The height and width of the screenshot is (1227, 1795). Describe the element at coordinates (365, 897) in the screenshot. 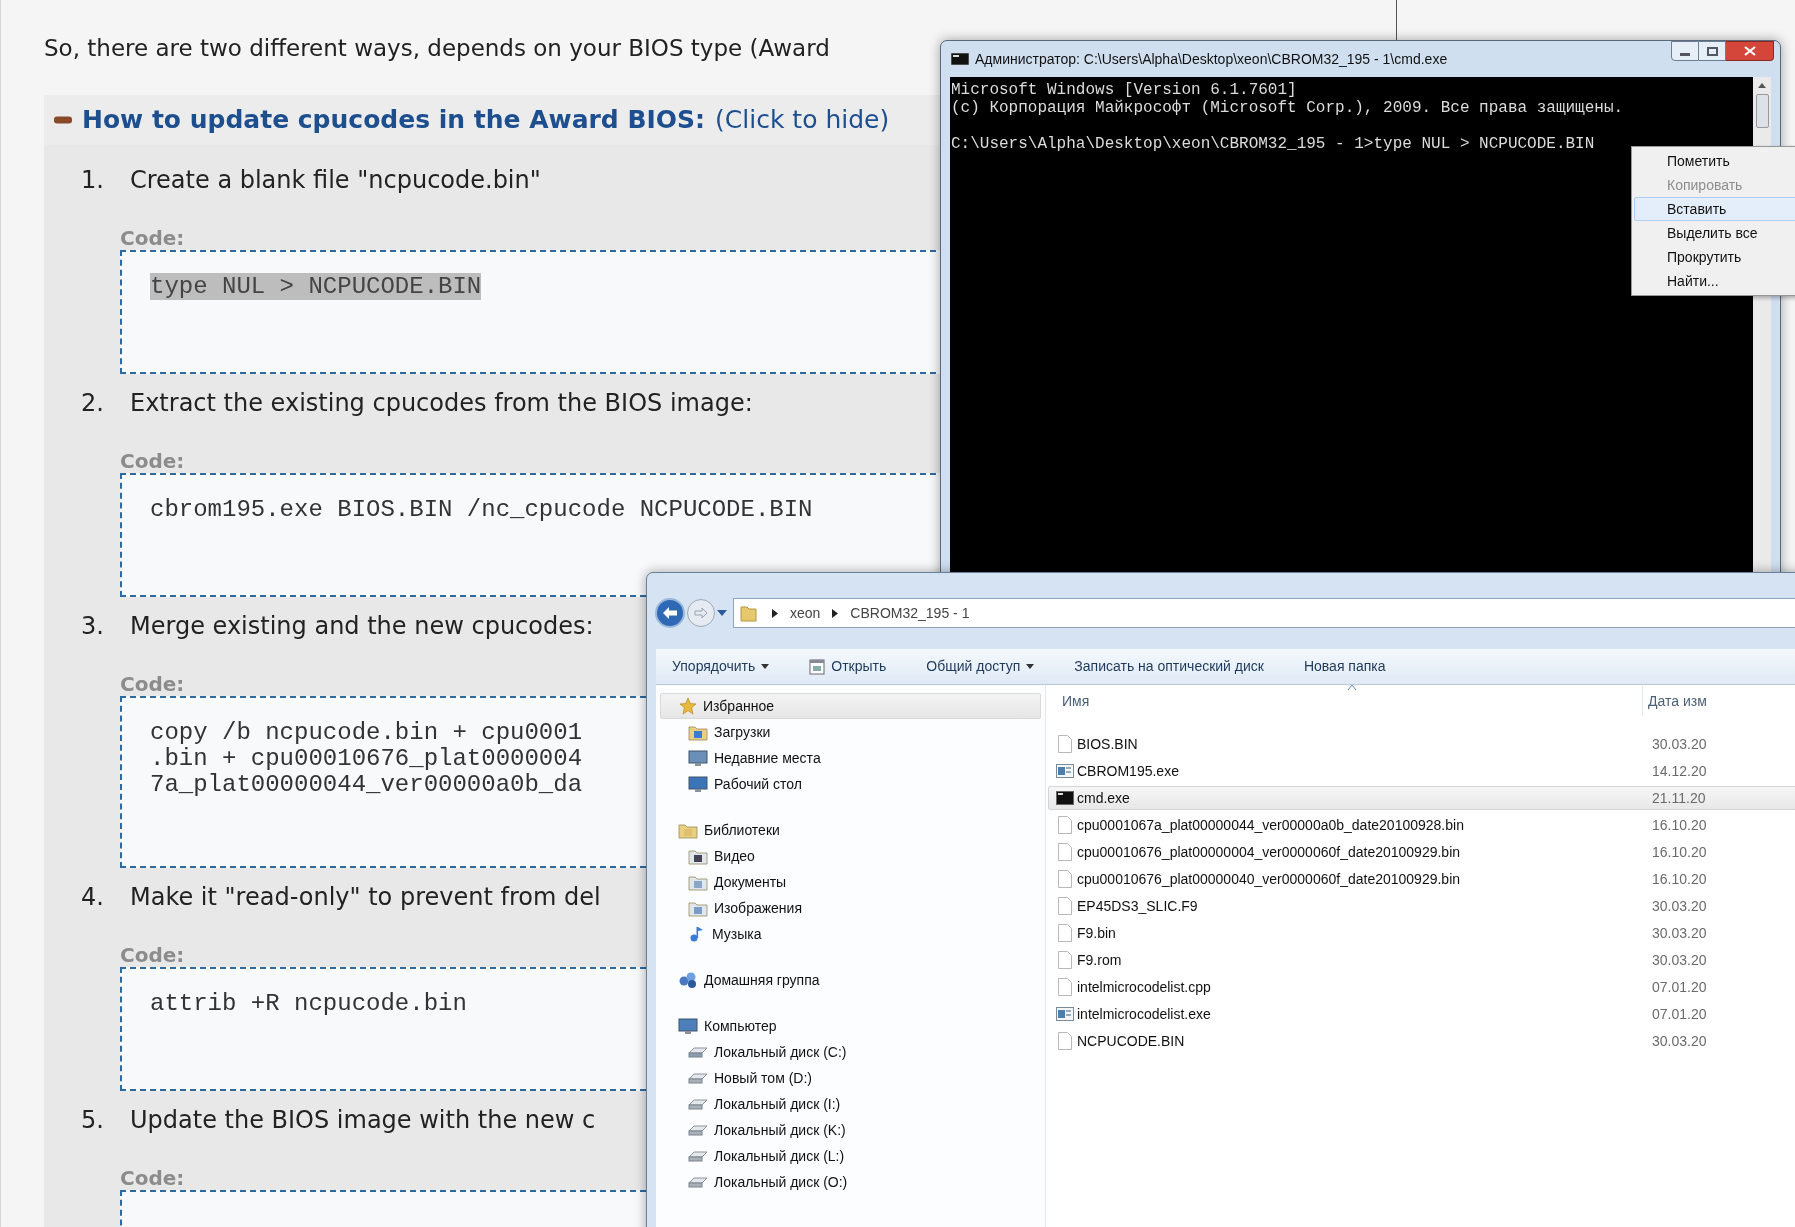

I see `step-text: Make it "read-only" to prevent from del` at that location.